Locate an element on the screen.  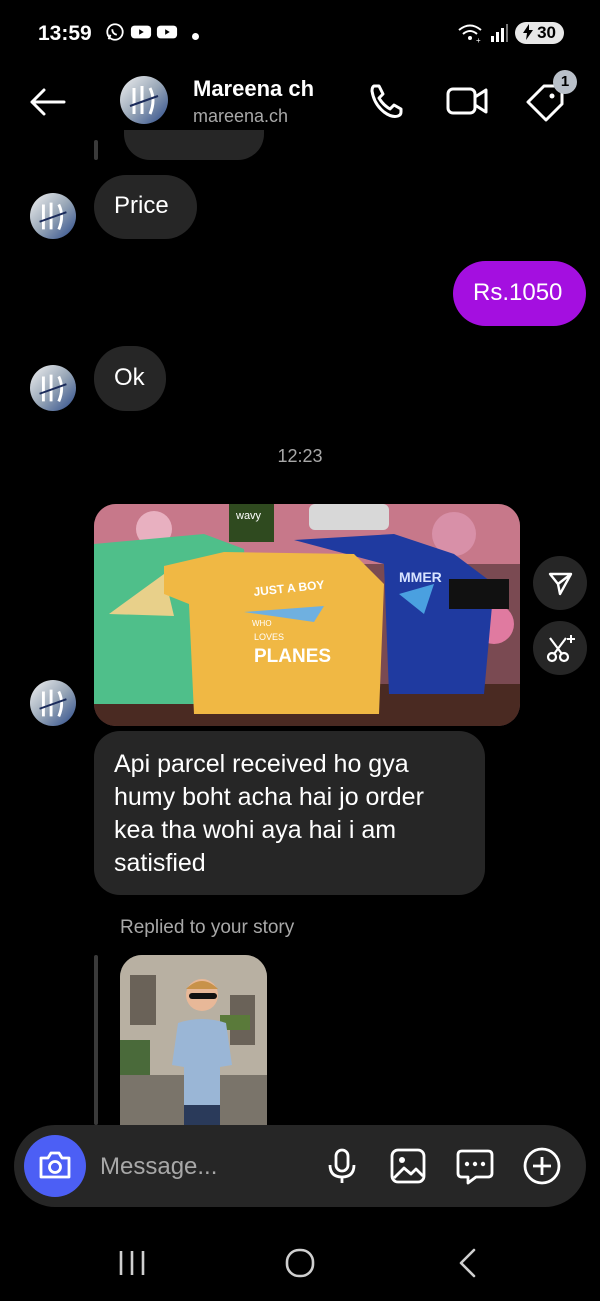
shirts-photo: wavy MMER JUST A BOY WHO LOVES PLANES is located at coordinates (307, 615).